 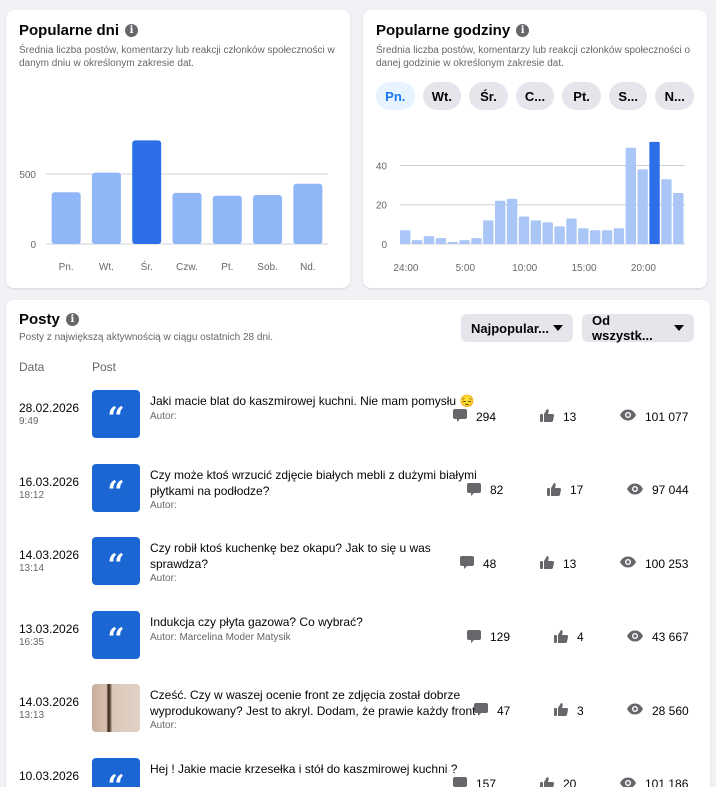 What do you see at coordinates (32, 568) in the screenshot?
I see `post-time: 13:14` at bounding box center [32, 568].